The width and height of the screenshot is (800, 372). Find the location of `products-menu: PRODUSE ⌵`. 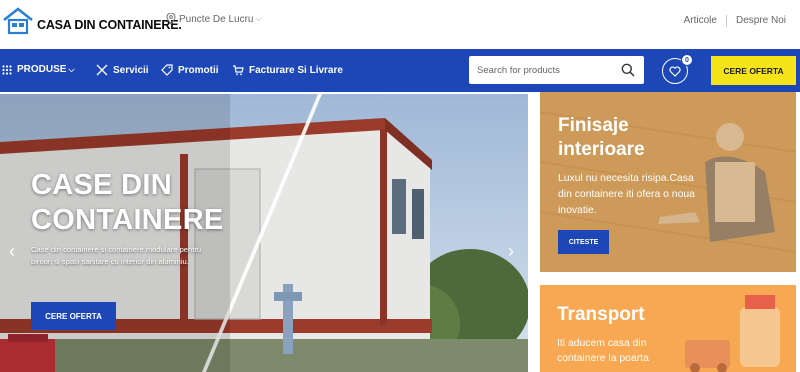

products-menu: PRODUSE ⌵ is located at coordinates (38, 69).